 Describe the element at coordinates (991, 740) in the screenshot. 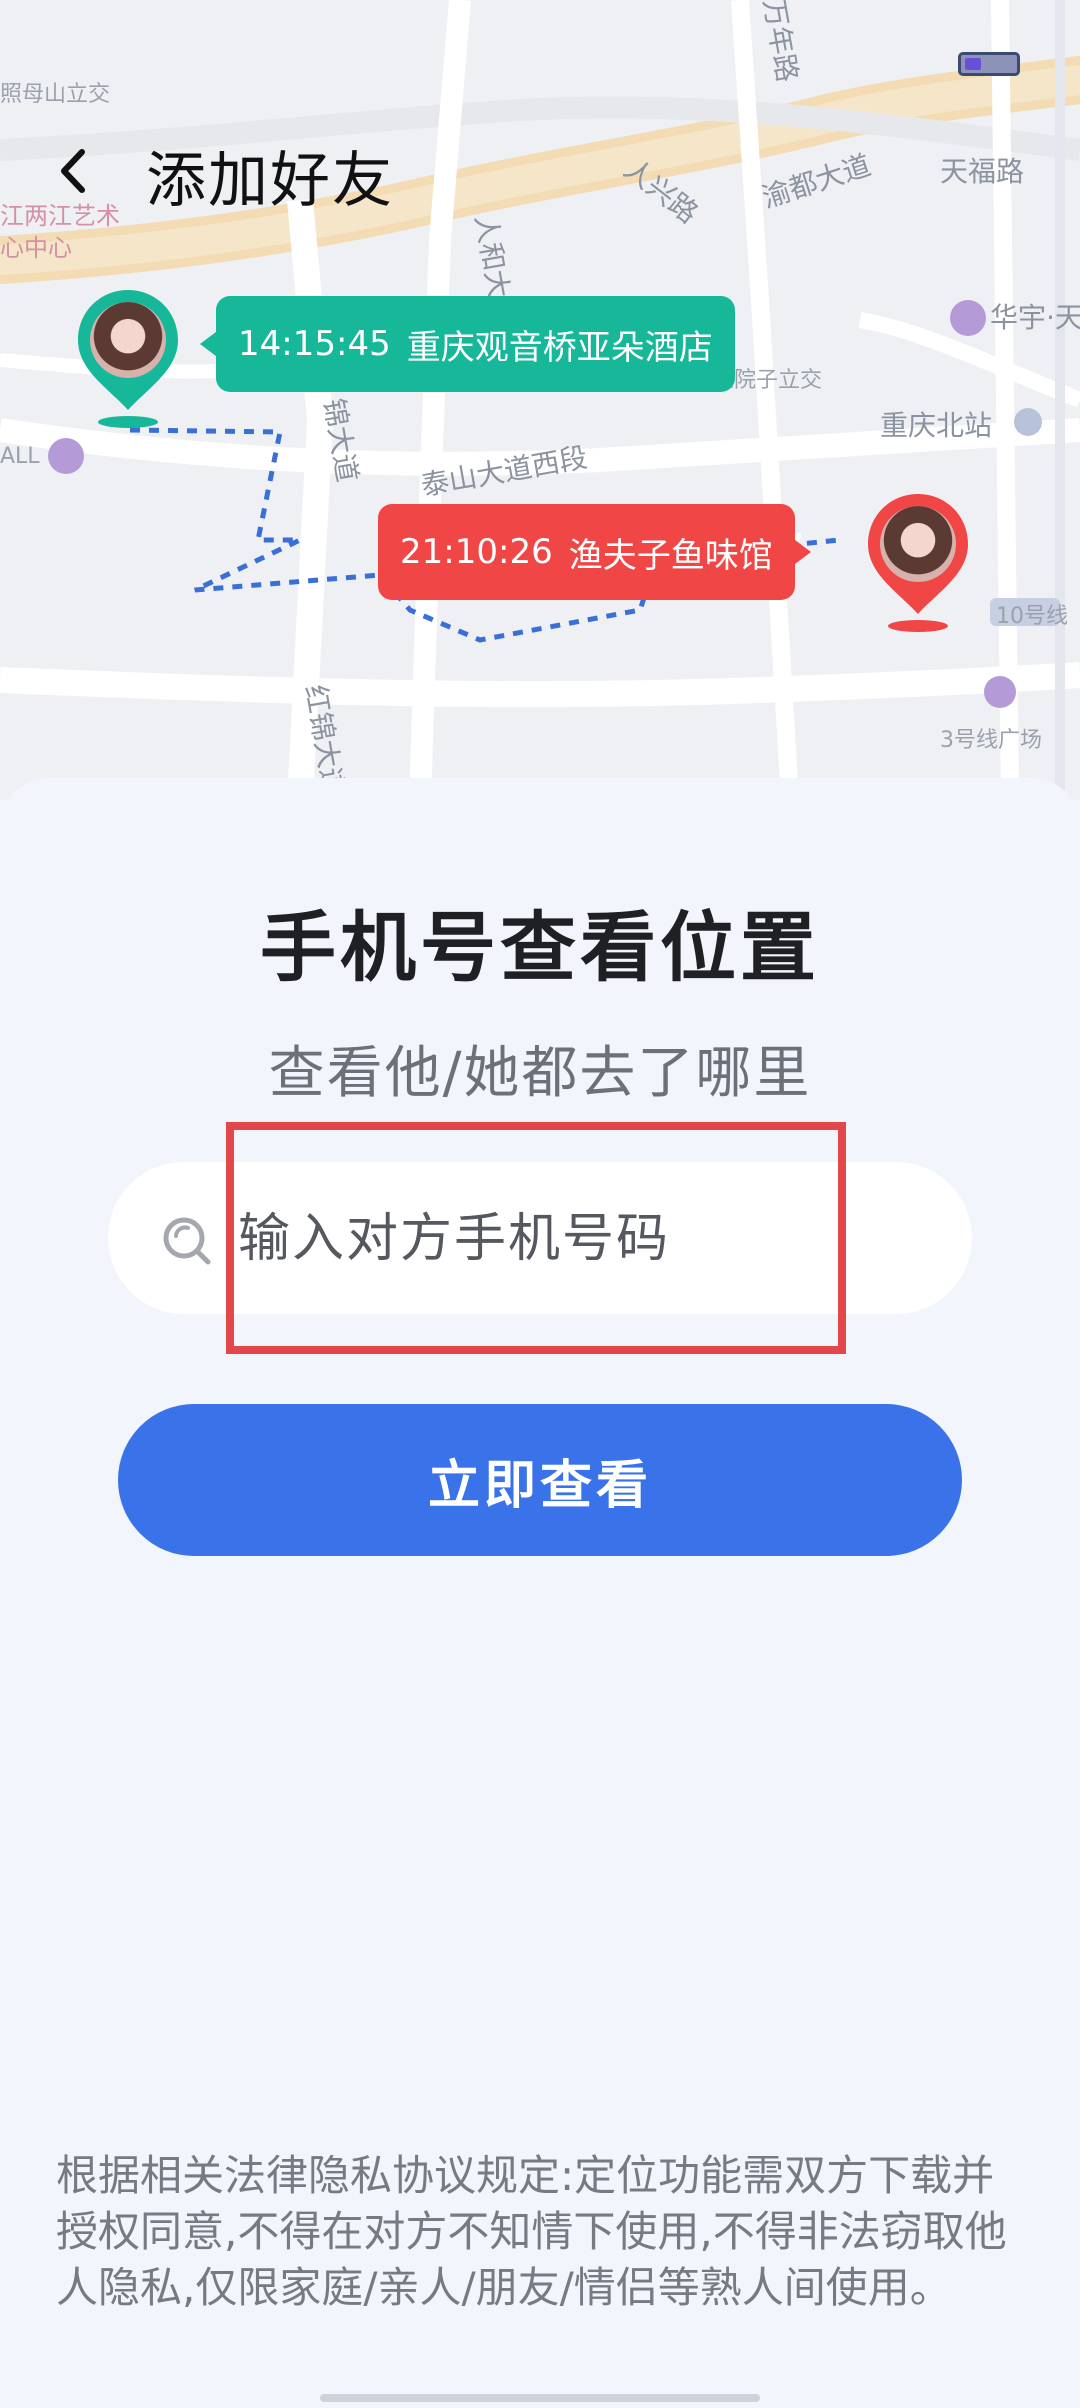

I see `map-label: 3号线广场` at that location.